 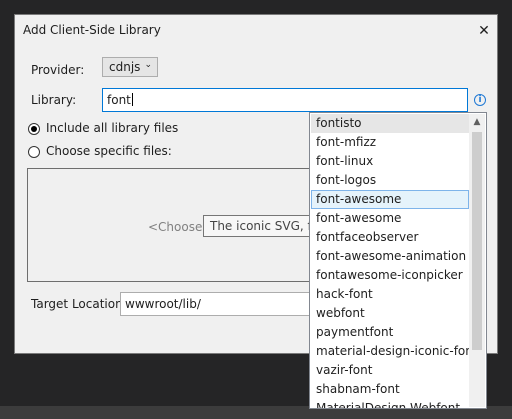 What do you see at coordinates (390, 161) in the screenshot?
I see `suggestion-item: font-linux` at bounding box center [390, 161].